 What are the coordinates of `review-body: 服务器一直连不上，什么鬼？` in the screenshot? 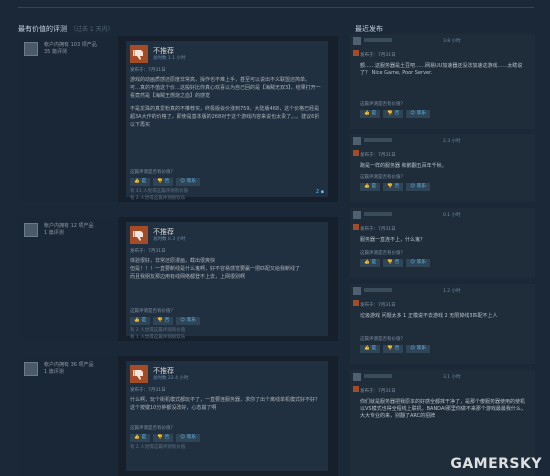 It's located at (393, 240).